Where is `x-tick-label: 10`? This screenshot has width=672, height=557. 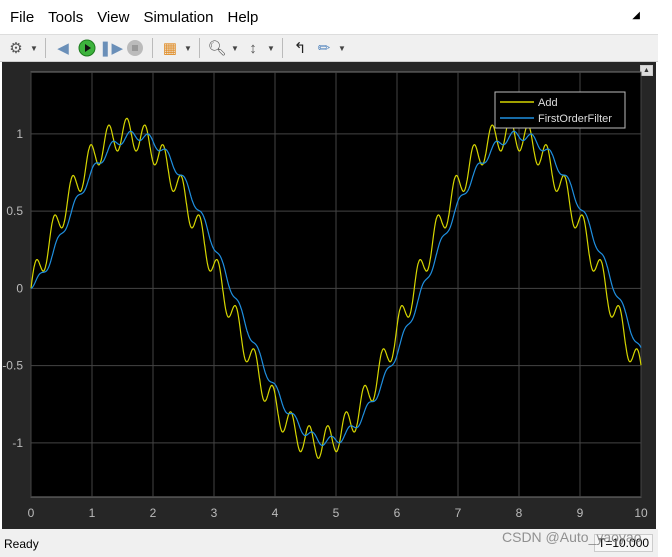 x-tick-label: 10 is located at coordinates (641, 513).